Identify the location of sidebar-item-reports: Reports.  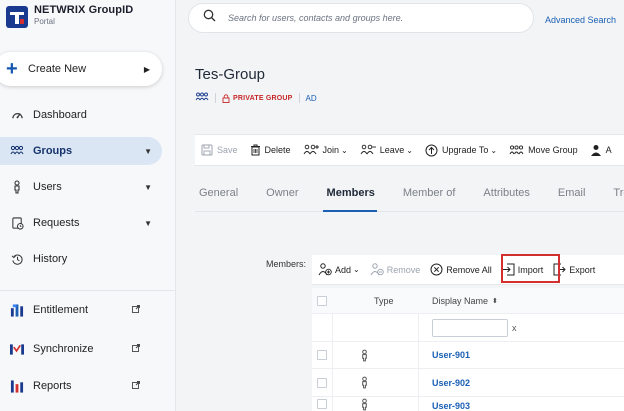
(81, 386).